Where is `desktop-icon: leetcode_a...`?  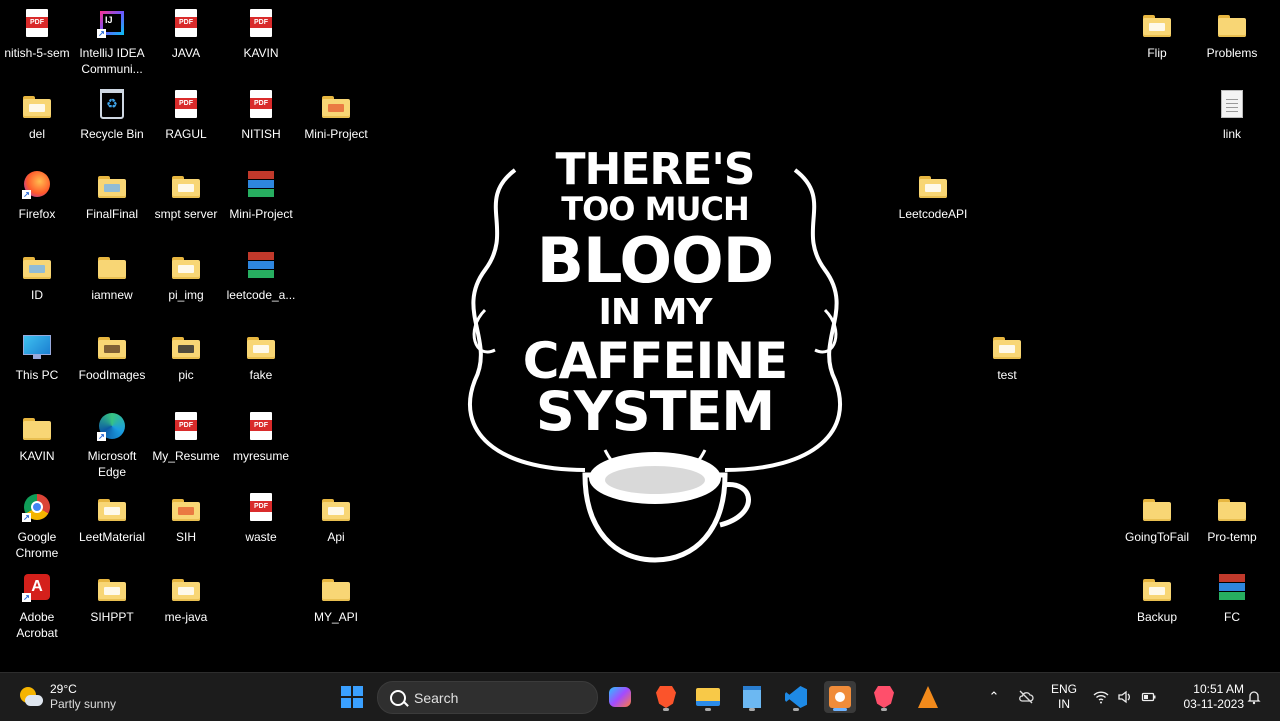 desktop-icon: leetcode_a... is located at coordinates (261, 285).